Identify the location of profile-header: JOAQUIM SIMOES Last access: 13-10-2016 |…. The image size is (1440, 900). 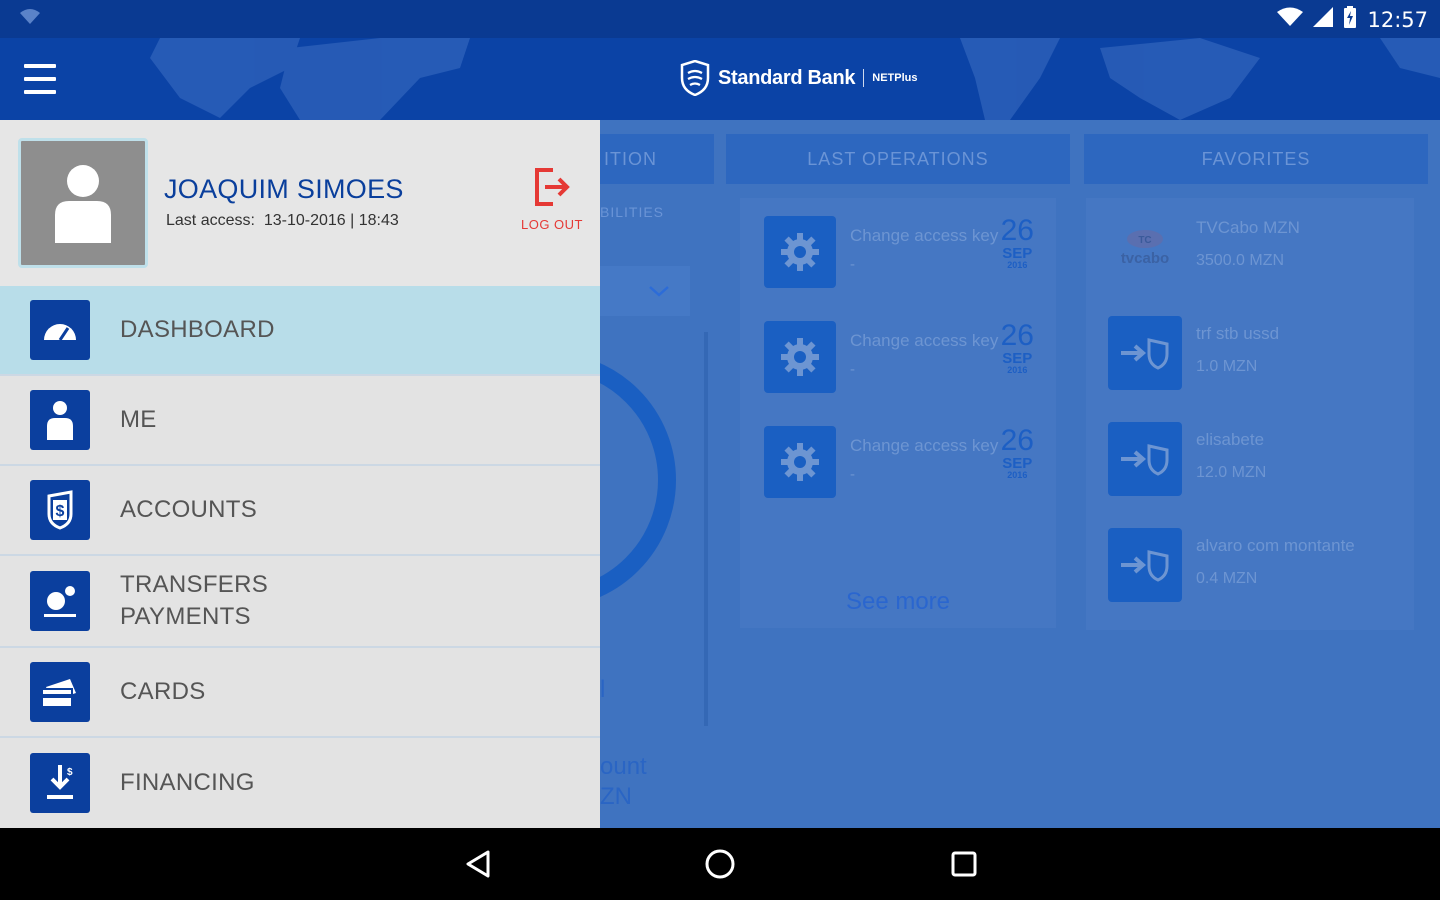
(300, 203).